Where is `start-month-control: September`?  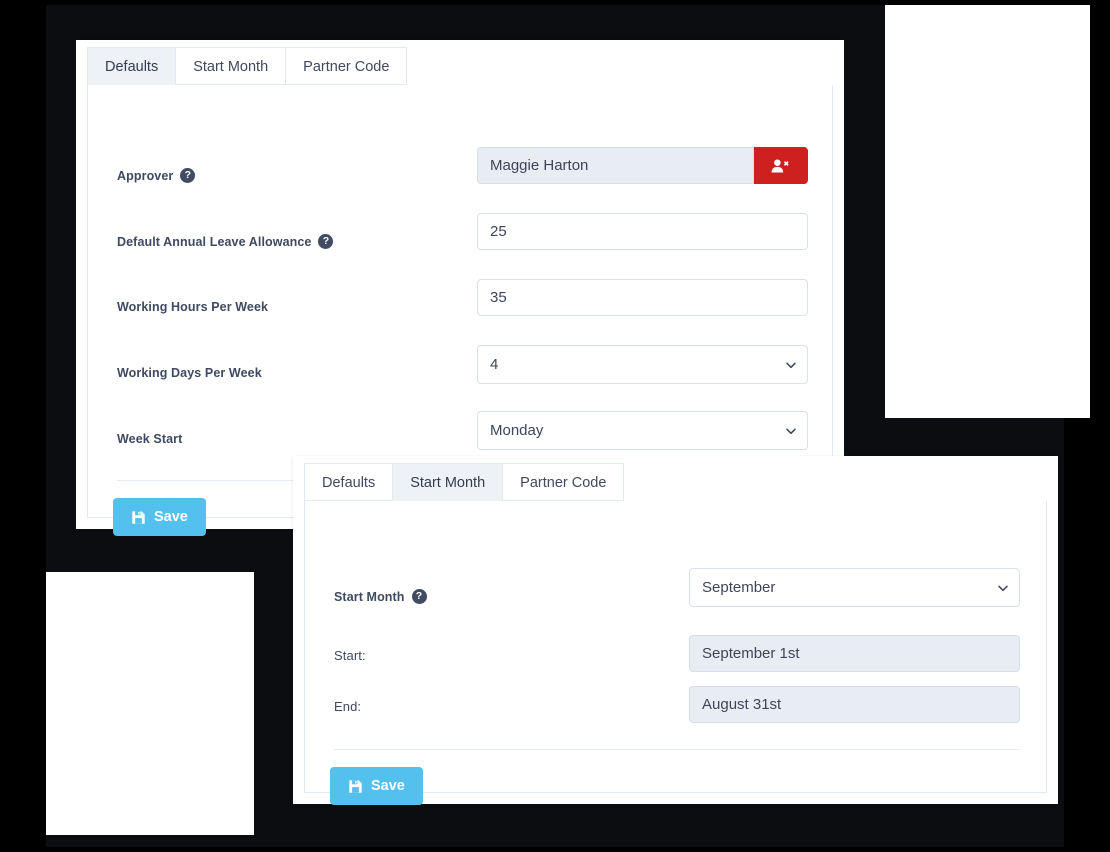 start-month-control: September is located at coordinates (854, 587).